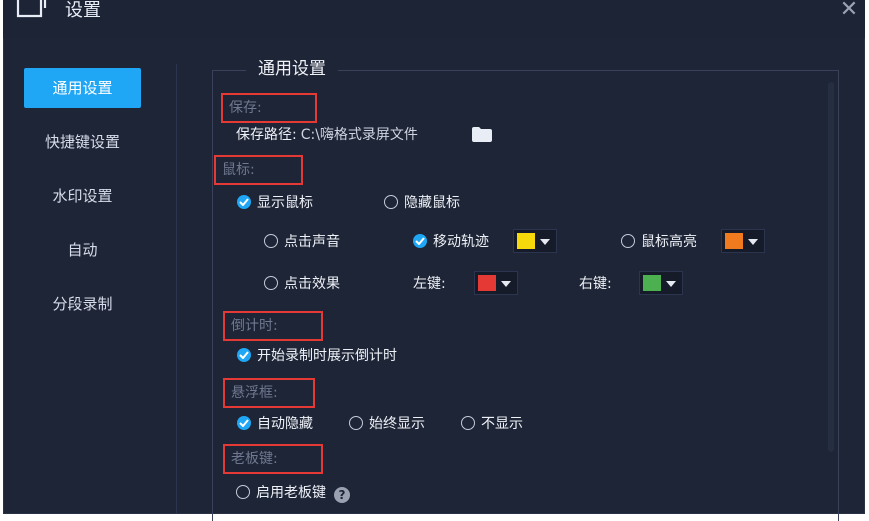  I want to click on click-effect-option: 点击效果, so click(302, 284).